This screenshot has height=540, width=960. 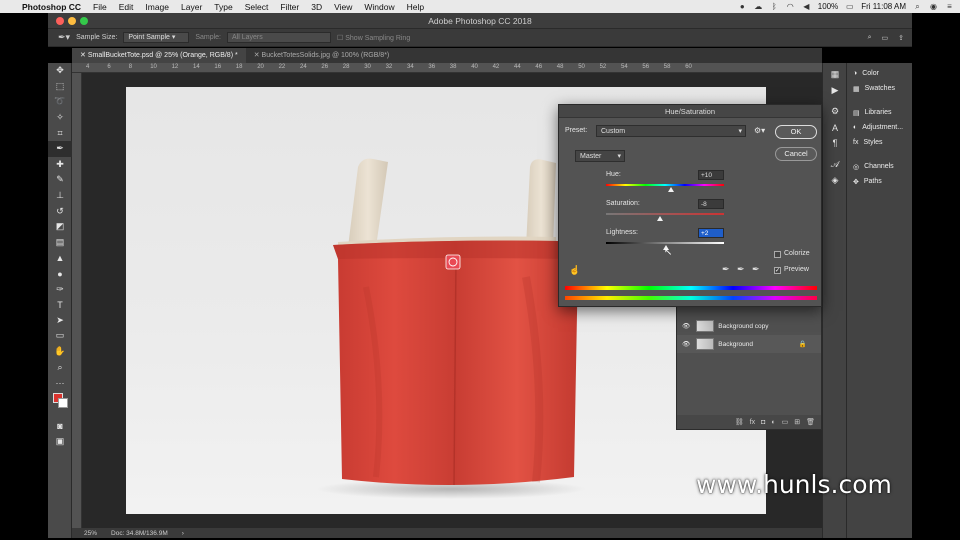 I want to click on history-brush-tool-icon: ↺, so click(x=60, y=211).